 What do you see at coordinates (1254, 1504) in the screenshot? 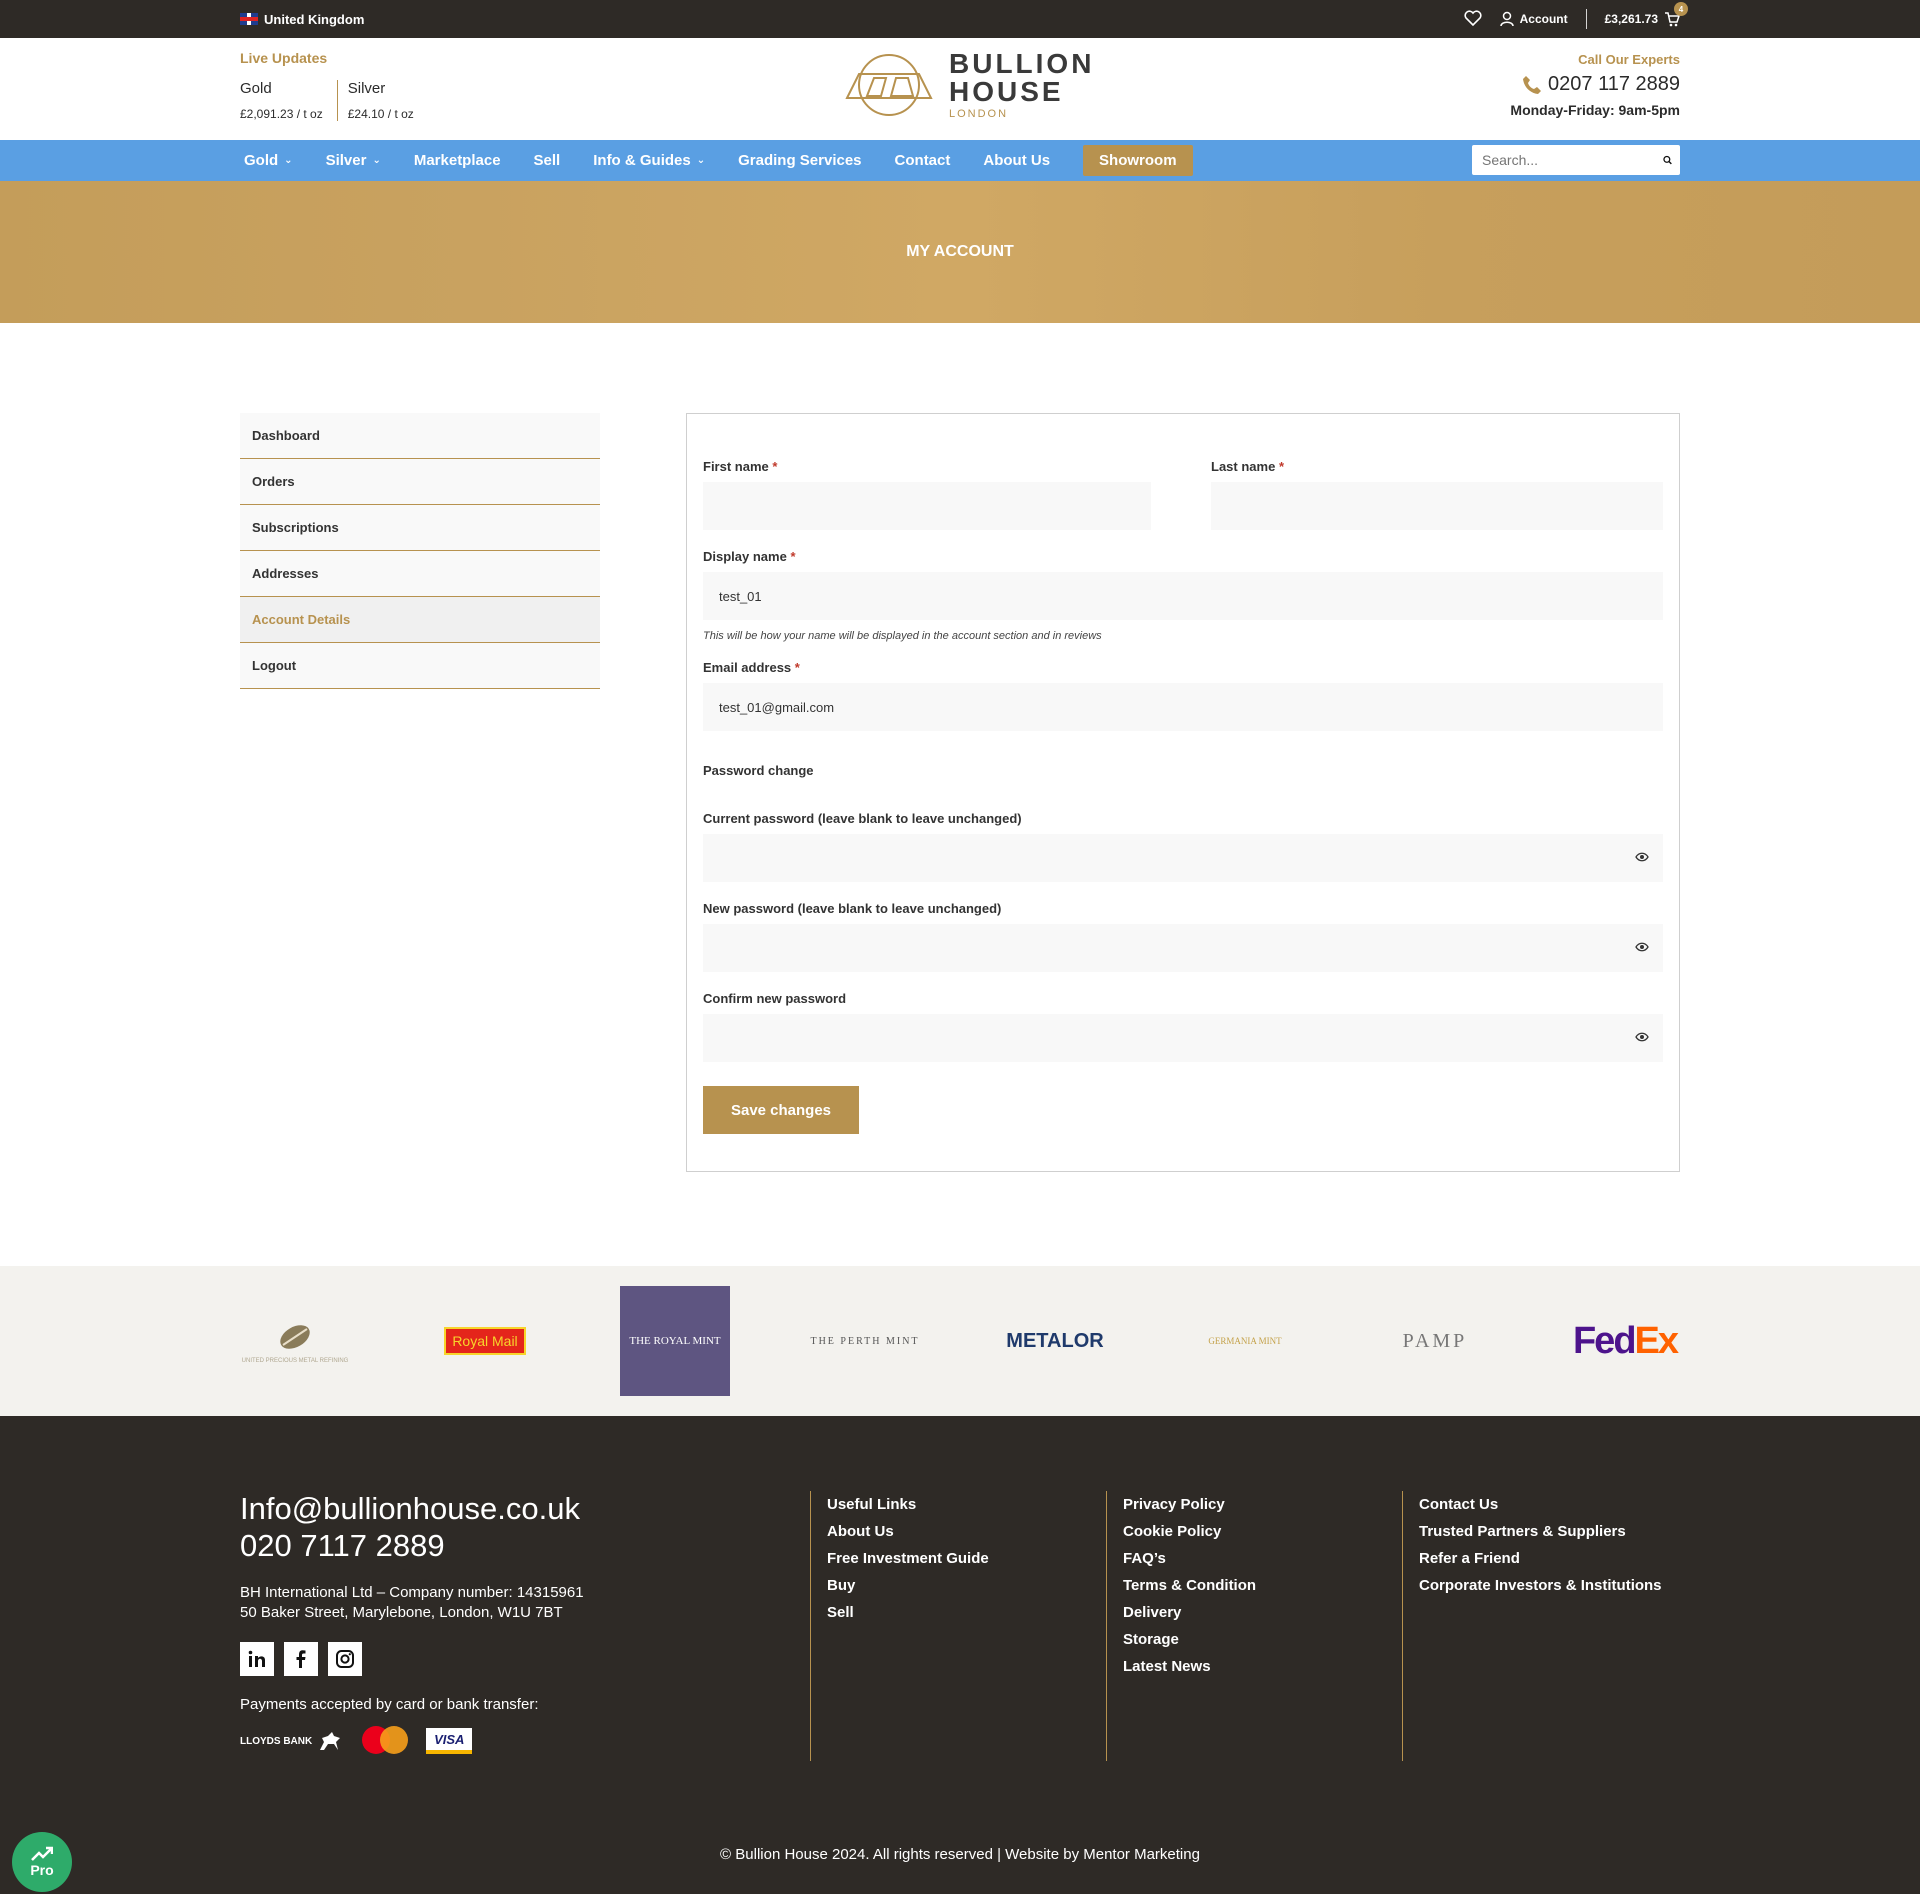
I see `footer-link-privacy: Privacy Policy` at bounding box center [1254, 1504].